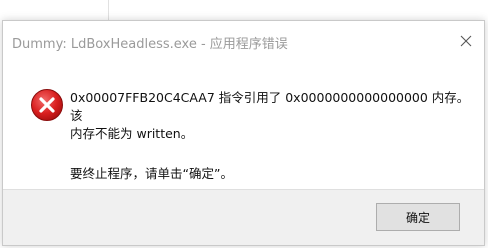 This screenshot has height=248, width=488. Describe the element at coordinates (151, 173) in the screenshot. I see `message-question: 要终止程序，请单击“确定”。` at that location.